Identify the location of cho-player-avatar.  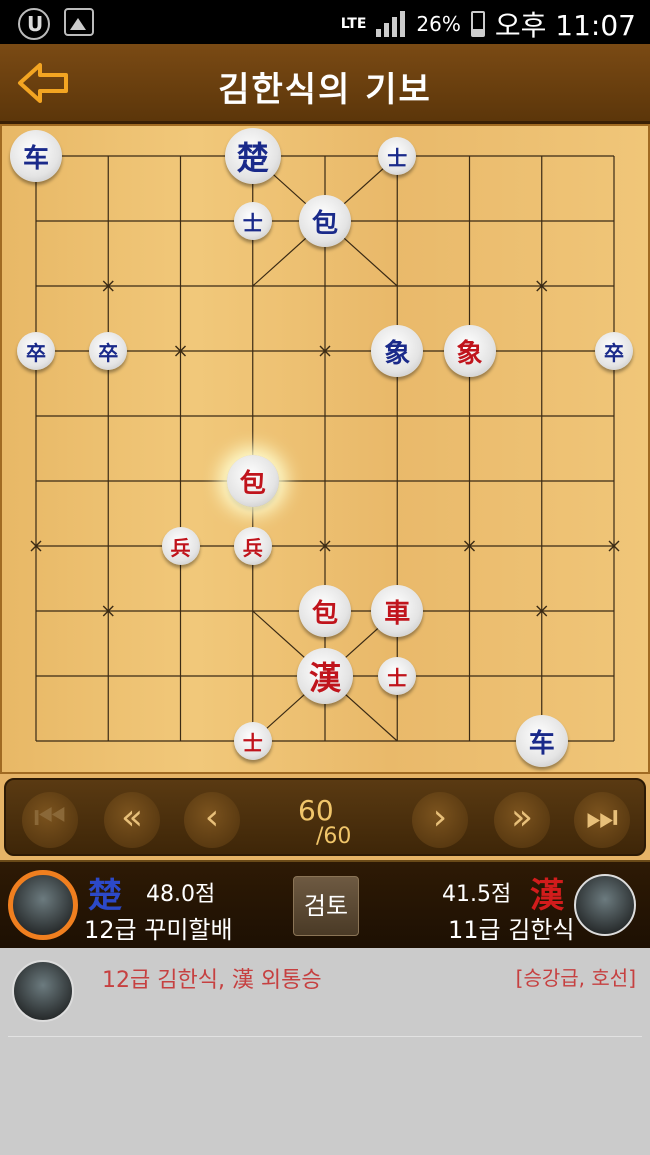
(43, 905).